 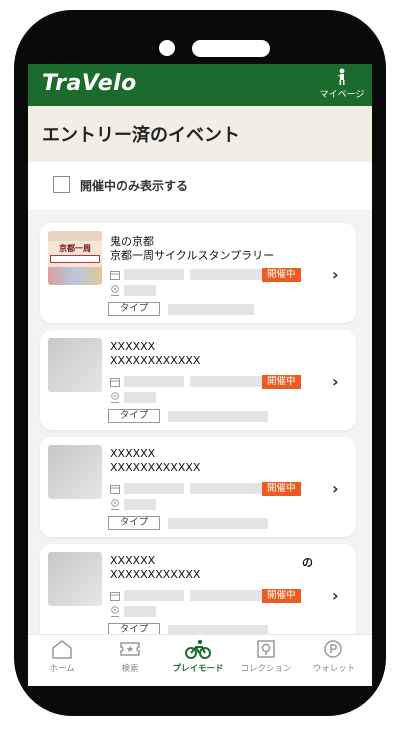 I want to click on nav-playmode-label: プレイモード, so click(x=198, y=669).